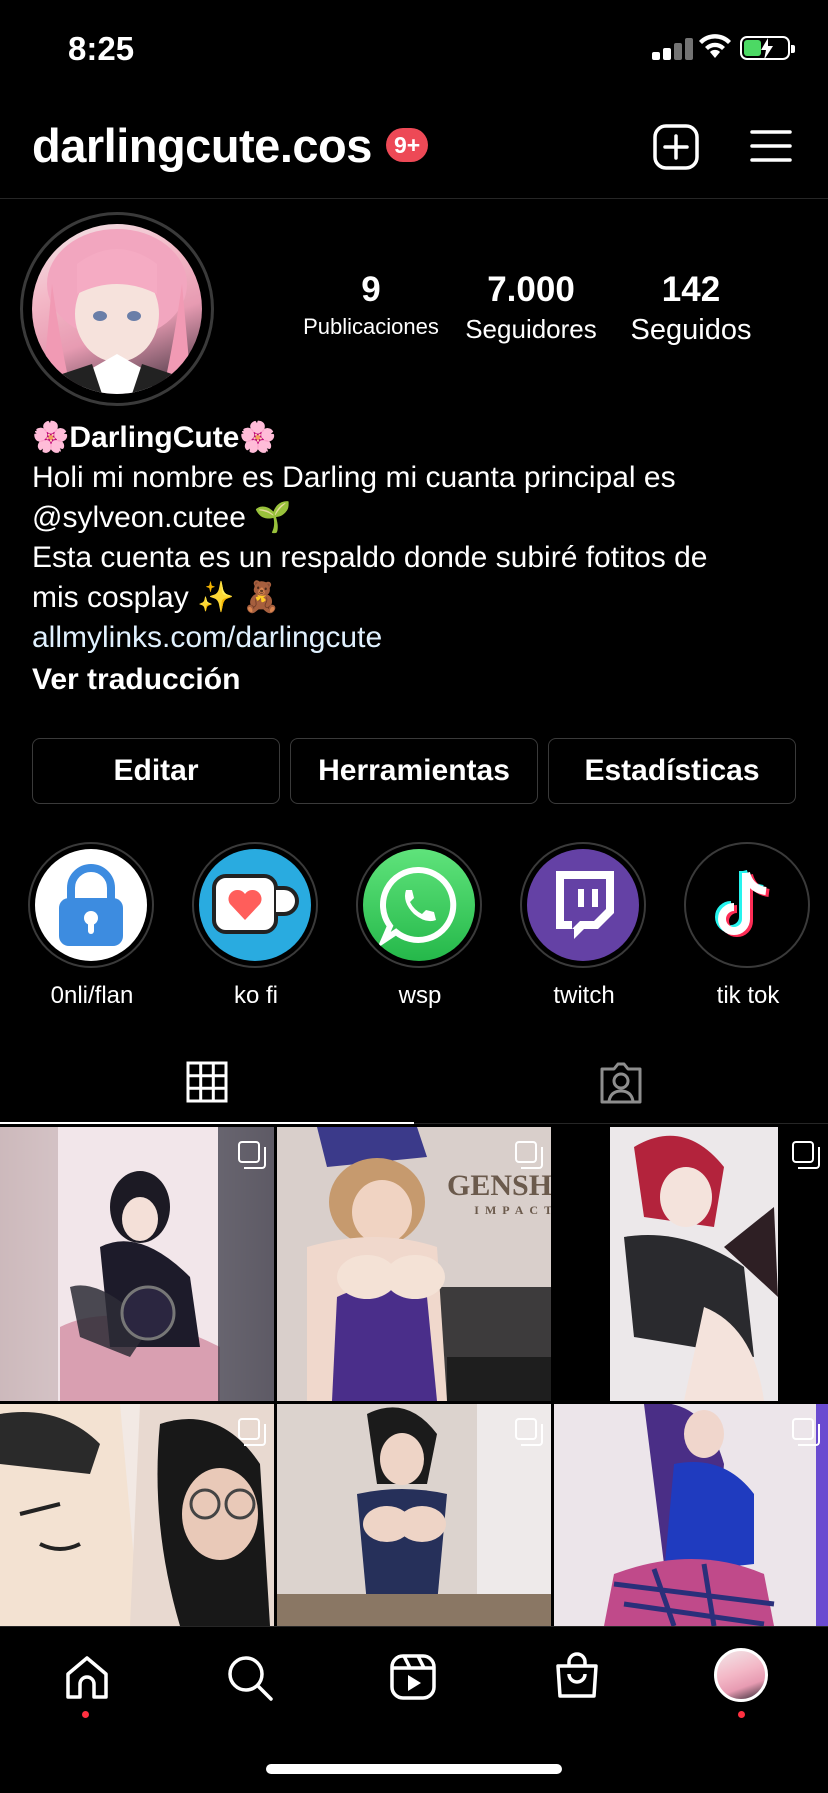 This screenshot has width=828, height=1793. What do you see at coordinates (414, 771) in the screenshot?
I see `tools-button: Herramientas` at bounding box center [414, 771].